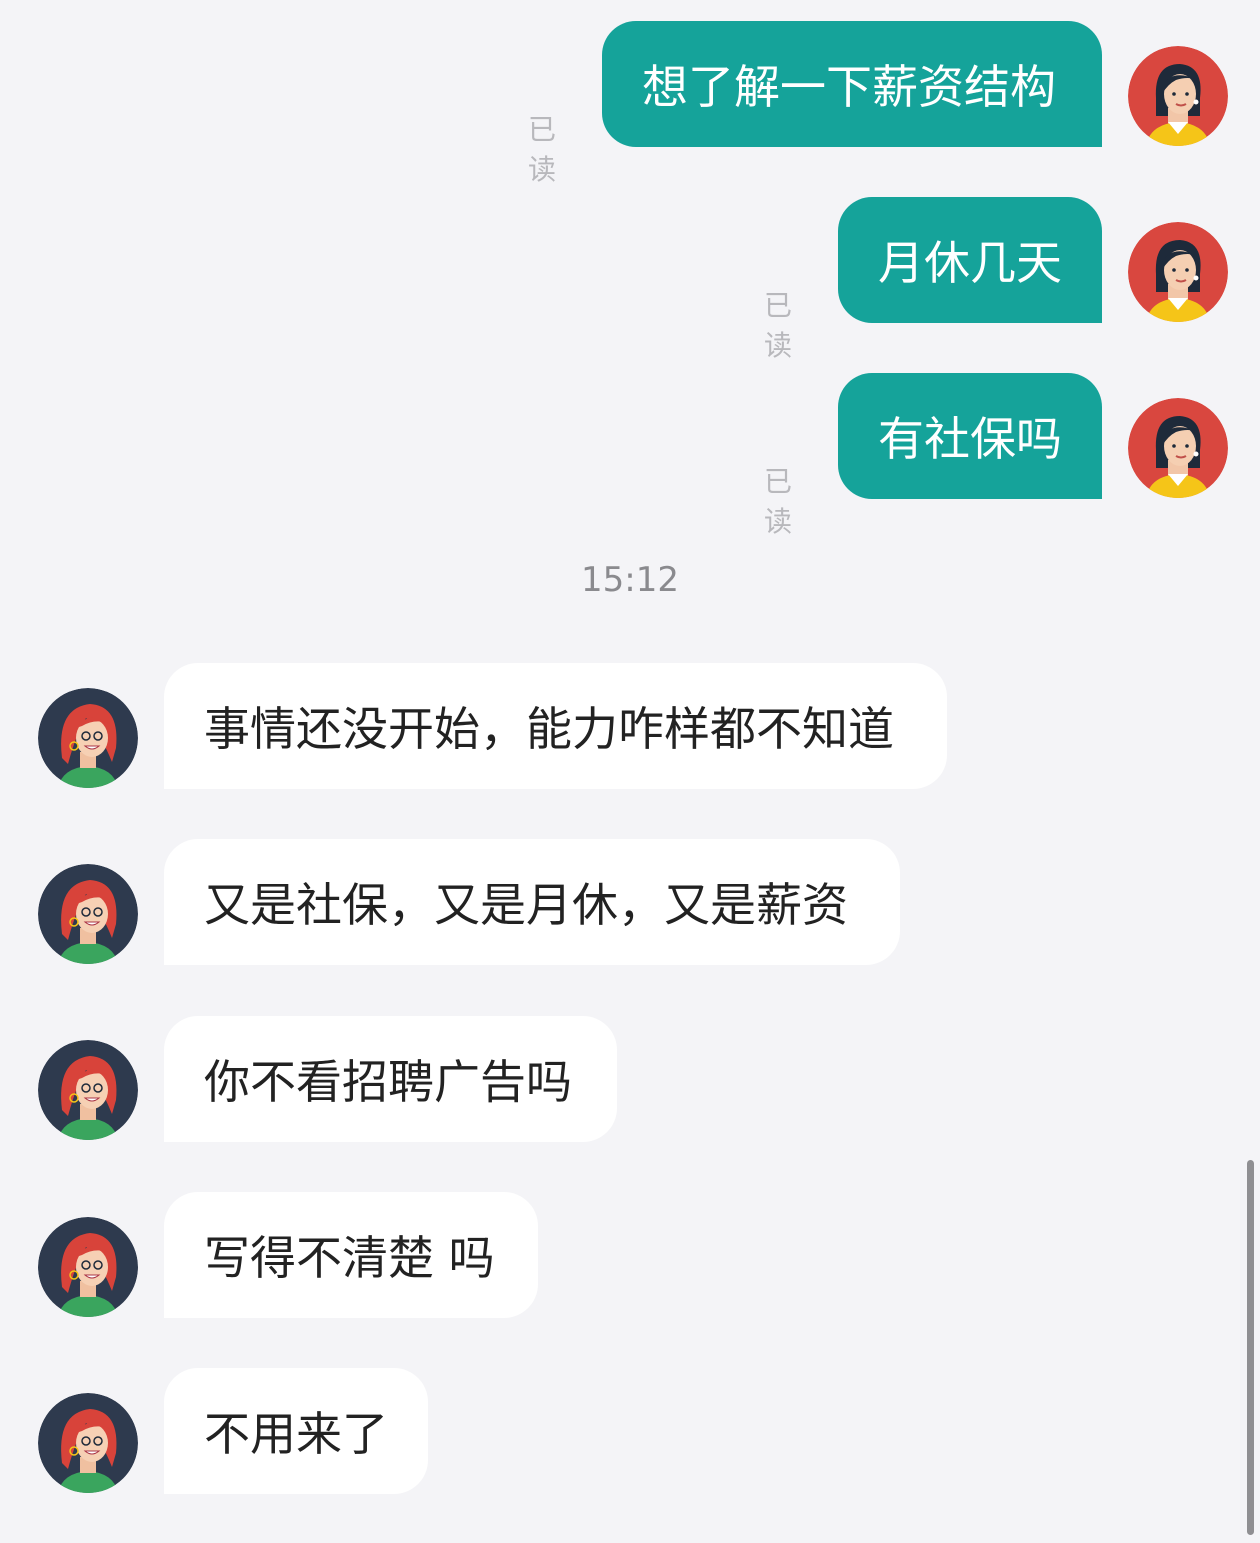 The width and height of the screenshot is (1260, 1543). What do you see at coordinates (852, 84) in the screenshot?
I see `outgoing-bubble: 想了解一下薪资结构` at bounding box center [852, 84].